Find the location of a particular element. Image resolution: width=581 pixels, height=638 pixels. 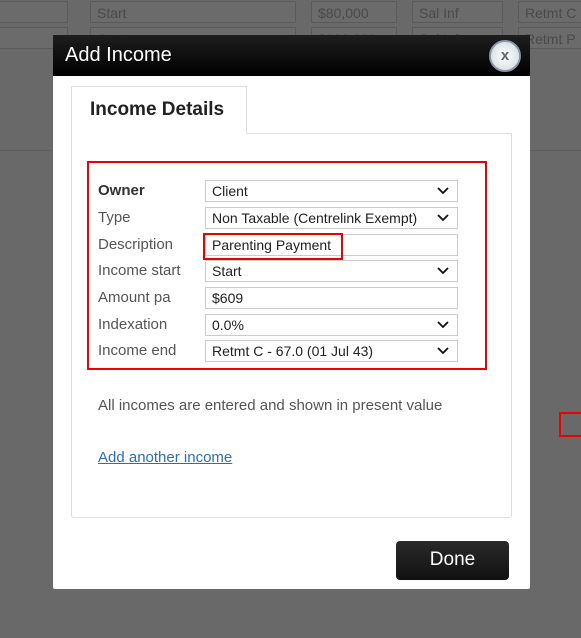

field-row-type: Type Non Taxable (Centrelink Exempt) is located at coordinates (278, 218).